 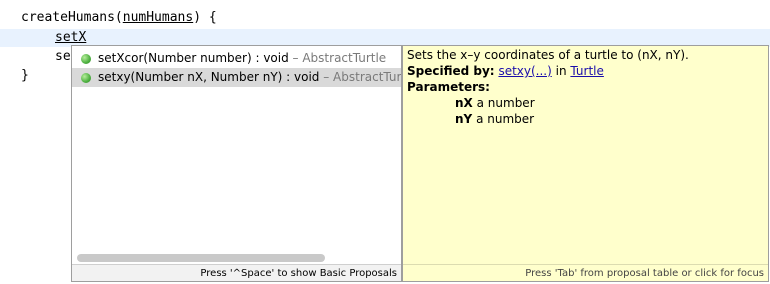 What do you see at coordinates (464, 103) in the screenshot?
I see `param-name: nX` at bounding box center [464, 103].